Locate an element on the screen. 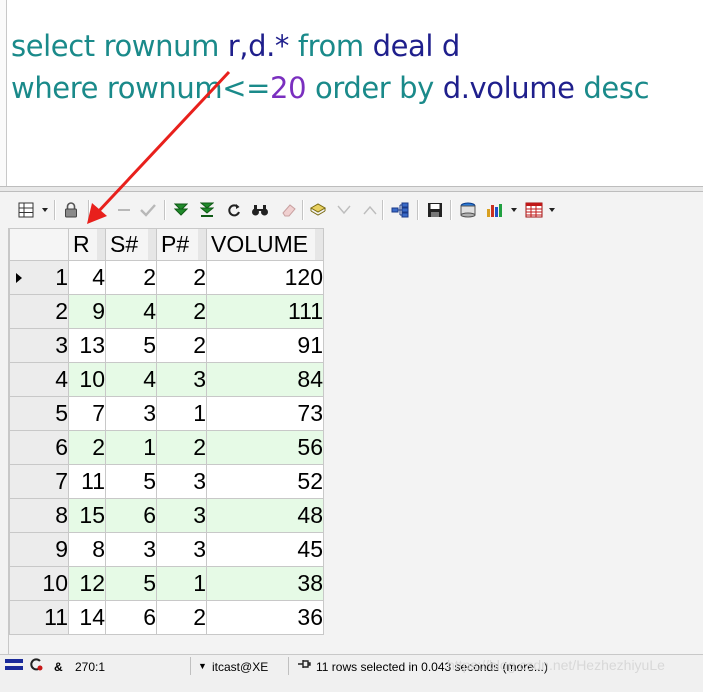 The width and height of the screenshot is (703, 692). cell-r: 13 is located at coordinates (87, 345).